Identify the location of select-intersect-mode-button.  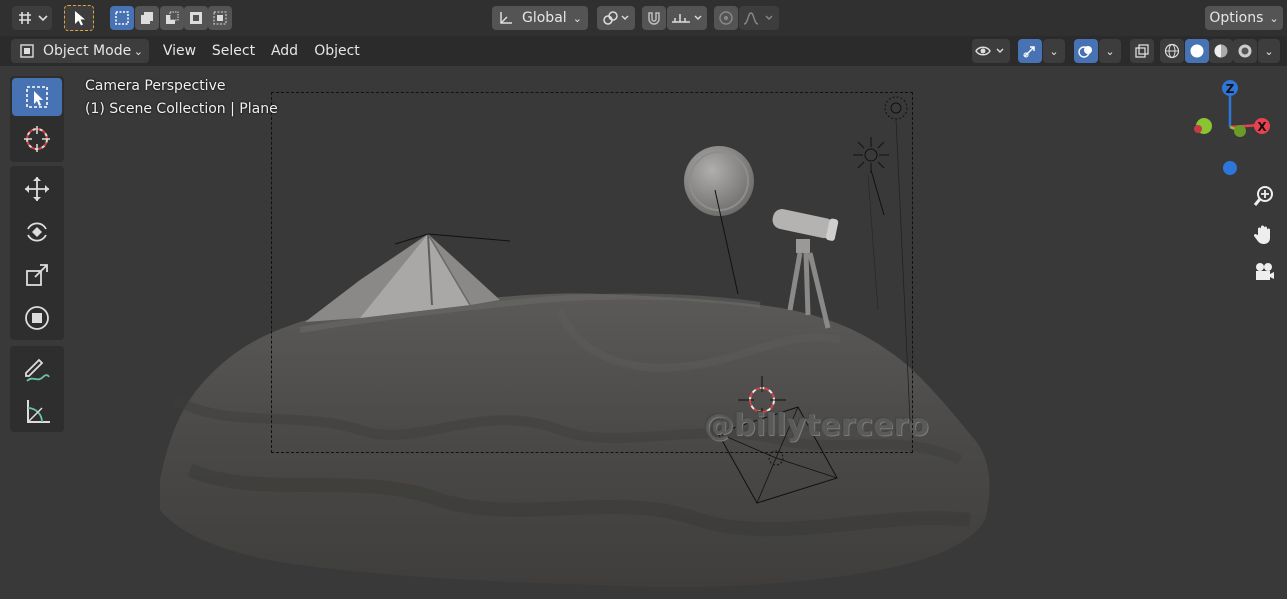
(220, 18).